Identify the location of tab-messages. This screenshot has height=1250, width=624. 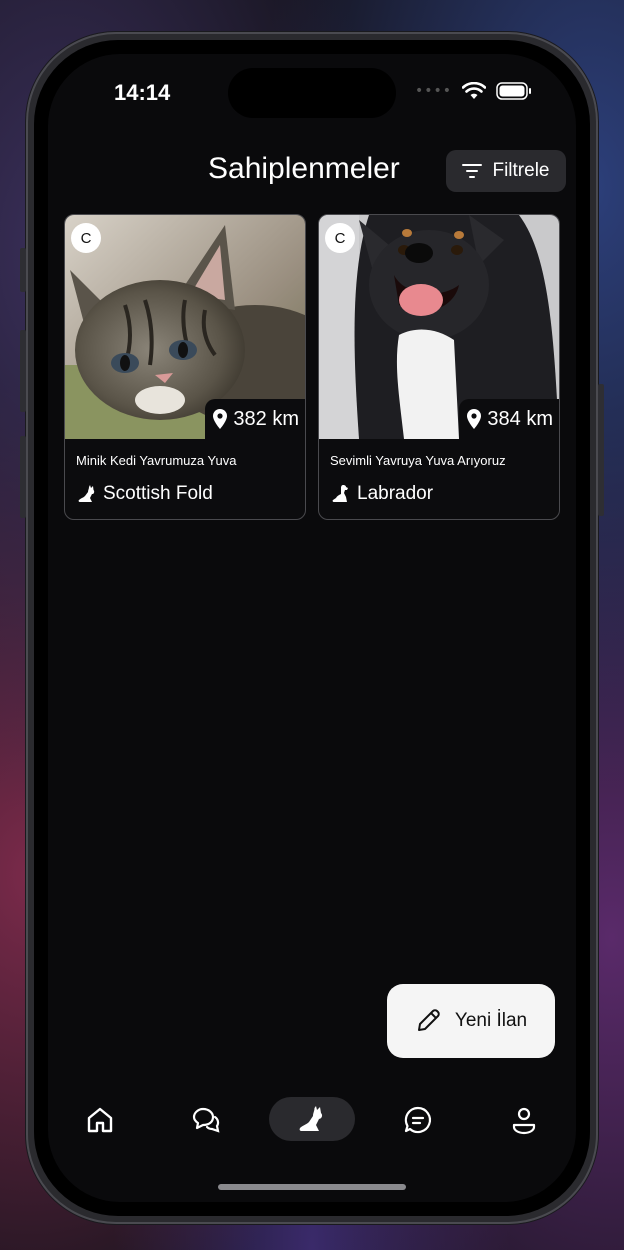
(418, 1120).